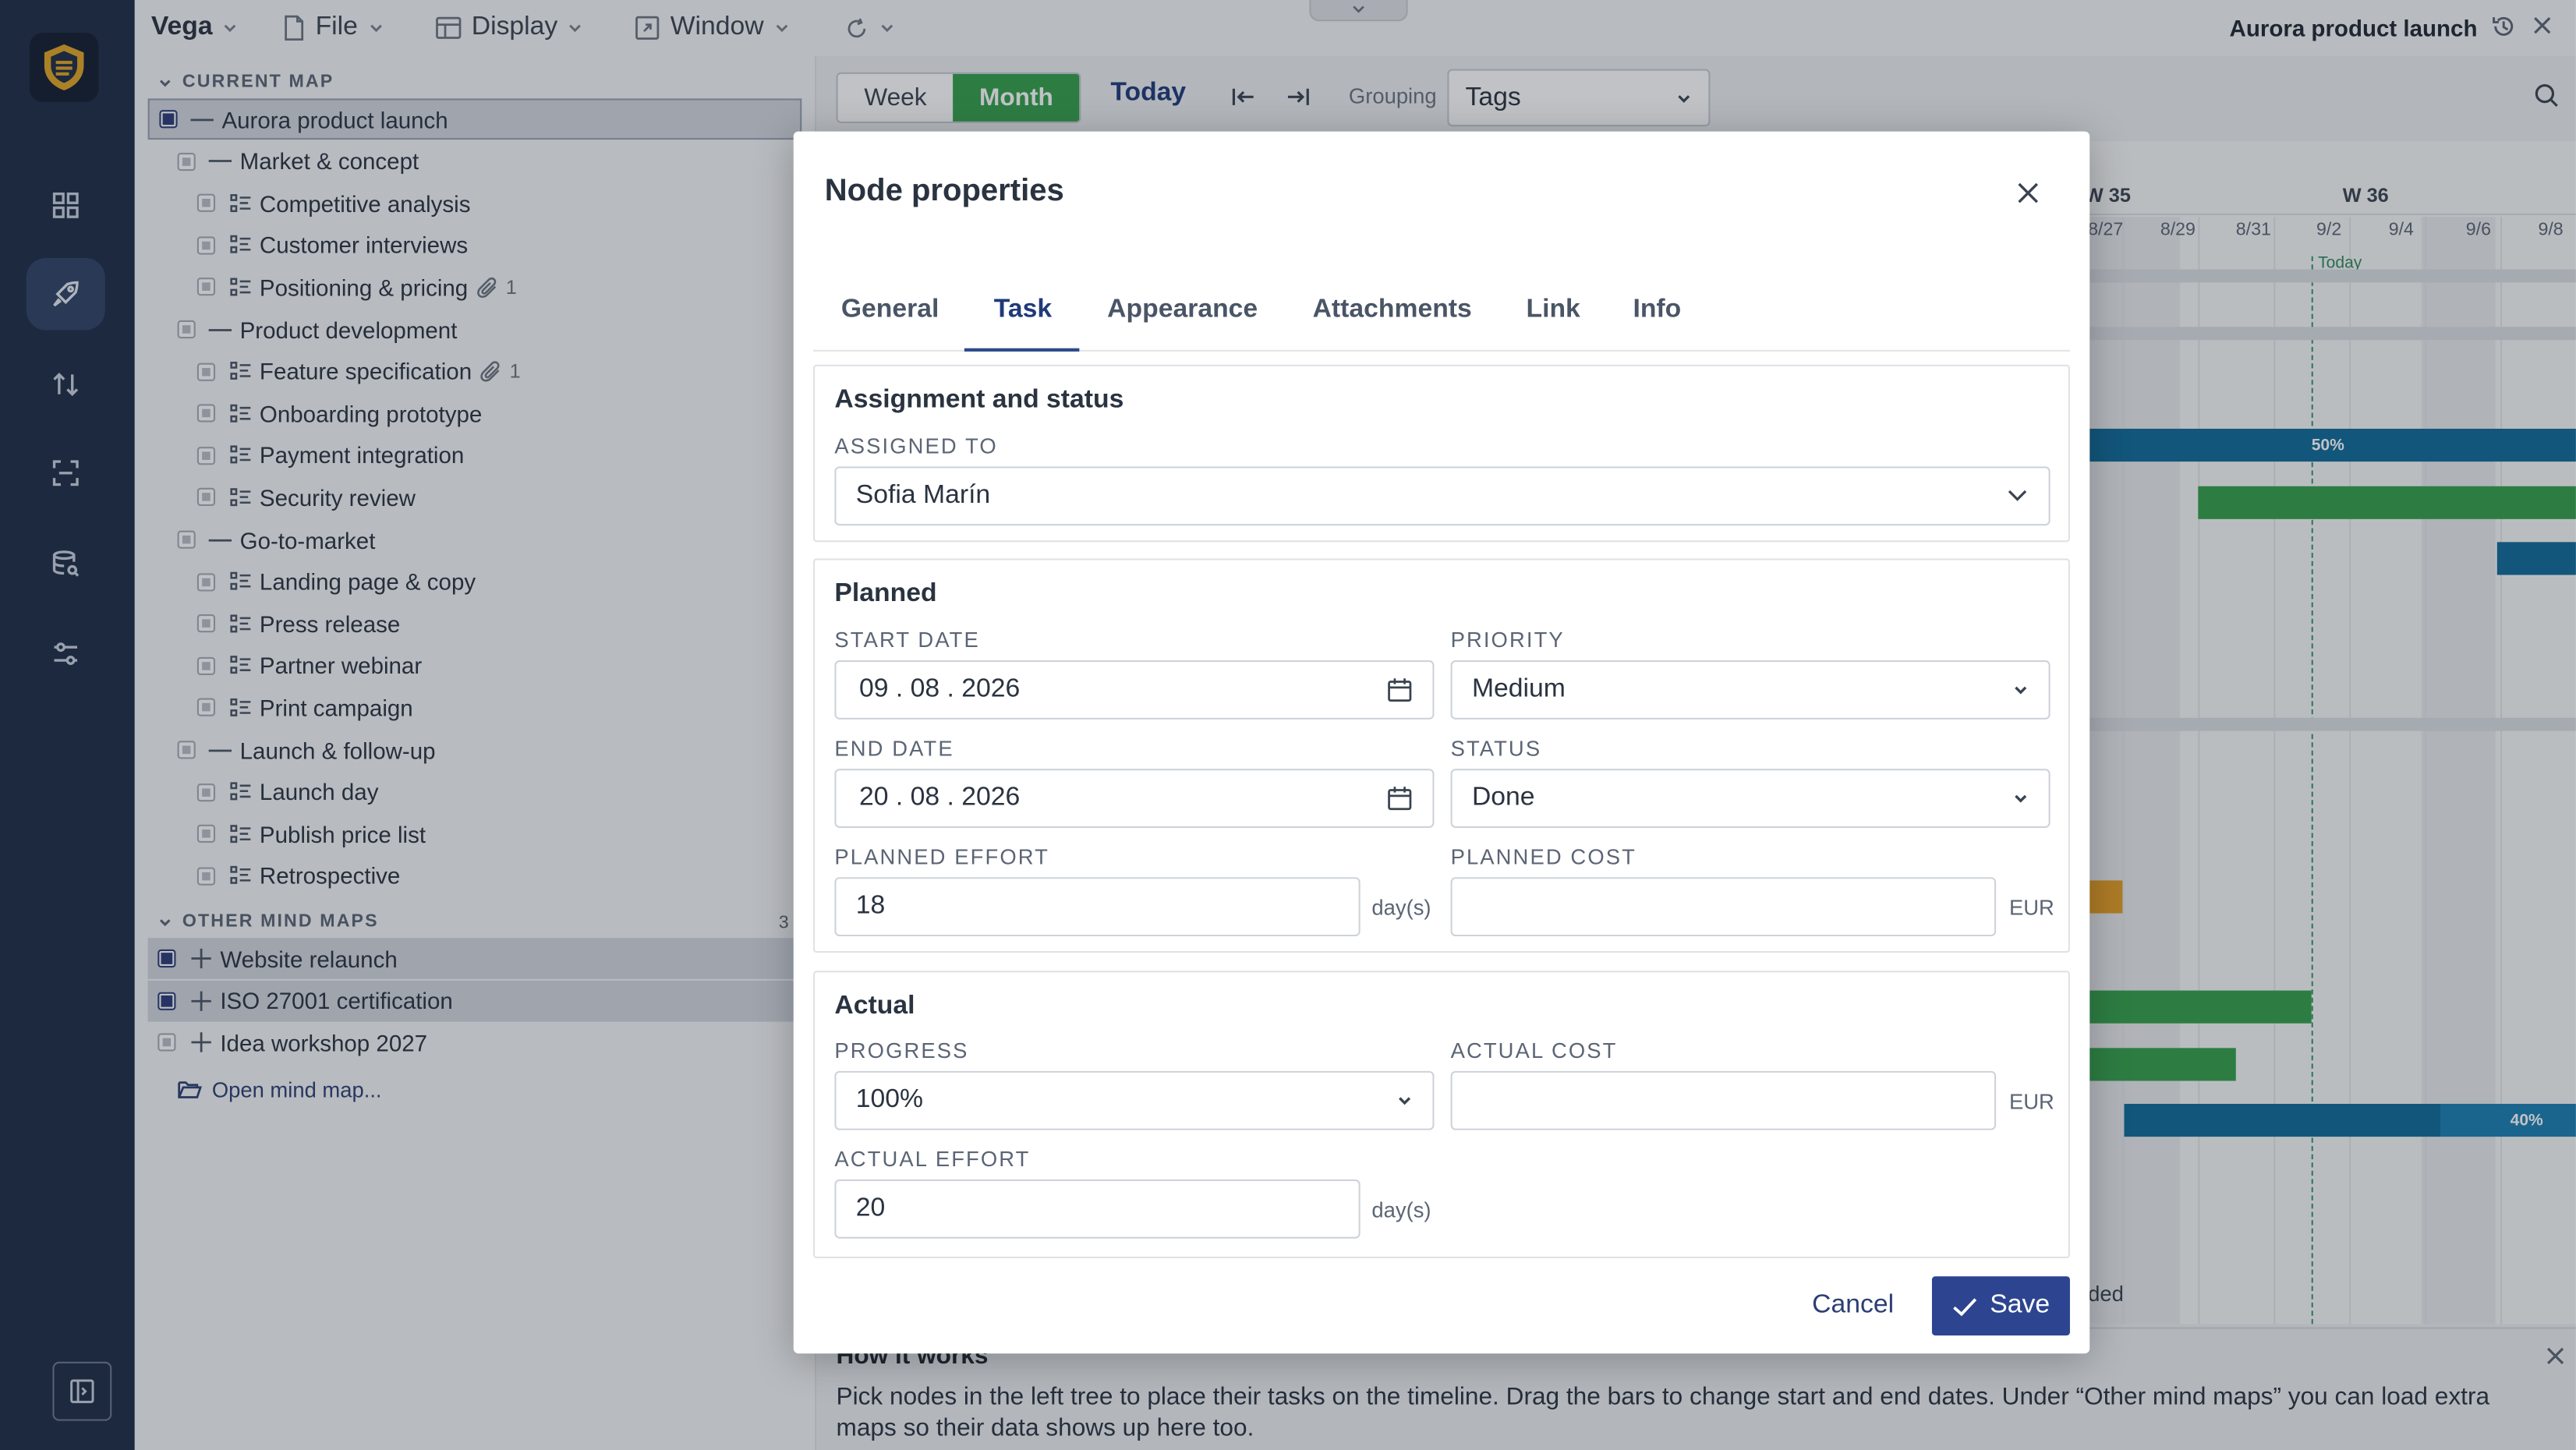  I want to click on status-select: Done, so click(1751, 798).